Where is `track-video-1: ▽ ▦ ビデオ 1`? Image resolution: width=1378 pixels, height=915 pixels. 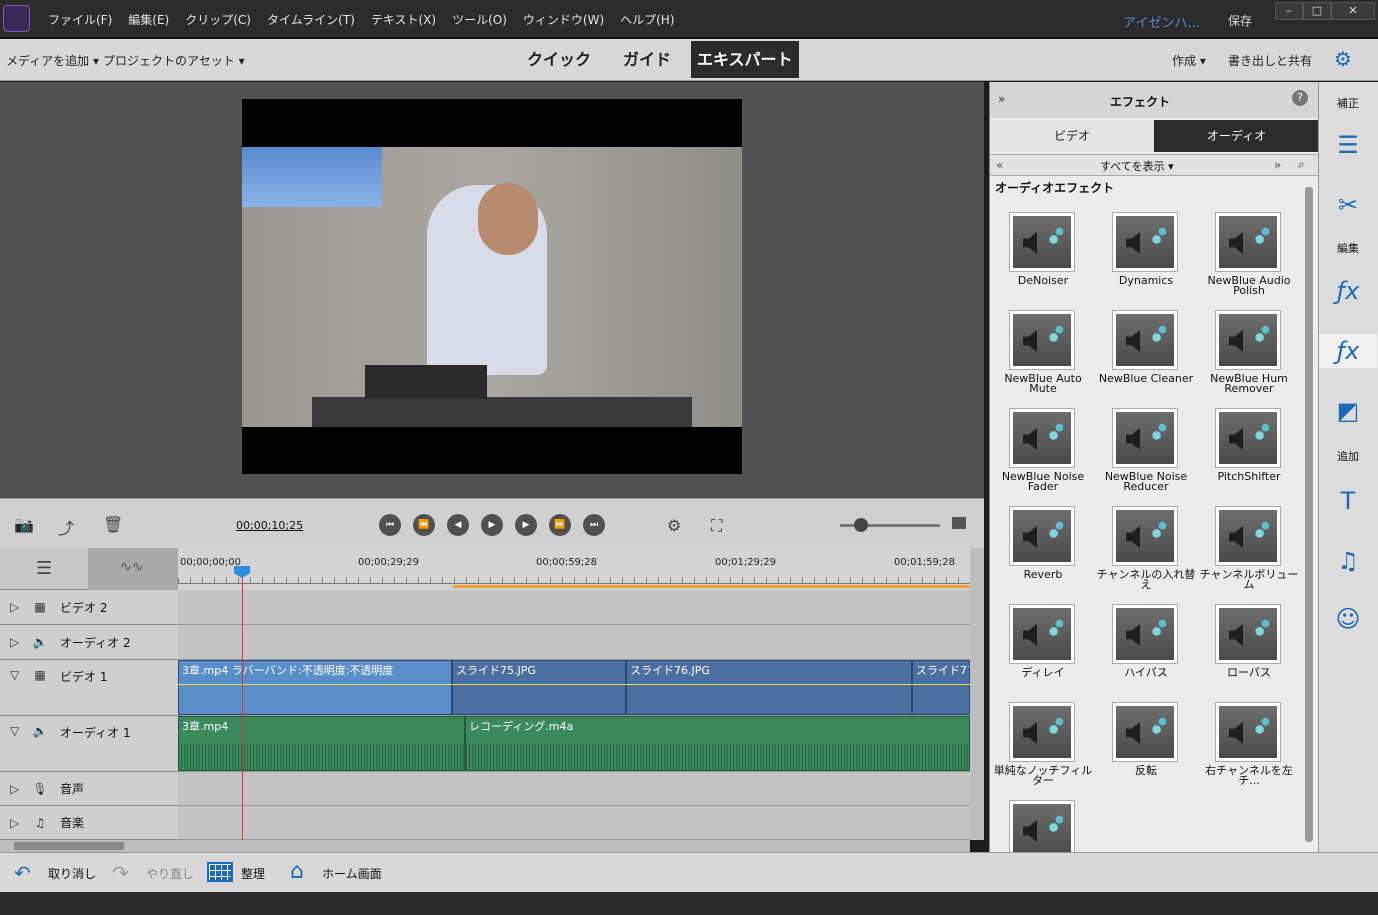 track-video-1: ▽ ▦ ビデオ 1 is located at coordinates (89, 688).